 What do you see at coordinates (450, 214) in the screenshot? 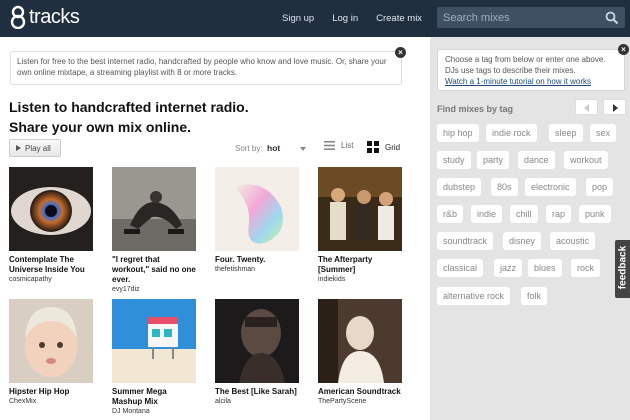
I see `tag-rnb: r&b` at bounding box center [450, 214].